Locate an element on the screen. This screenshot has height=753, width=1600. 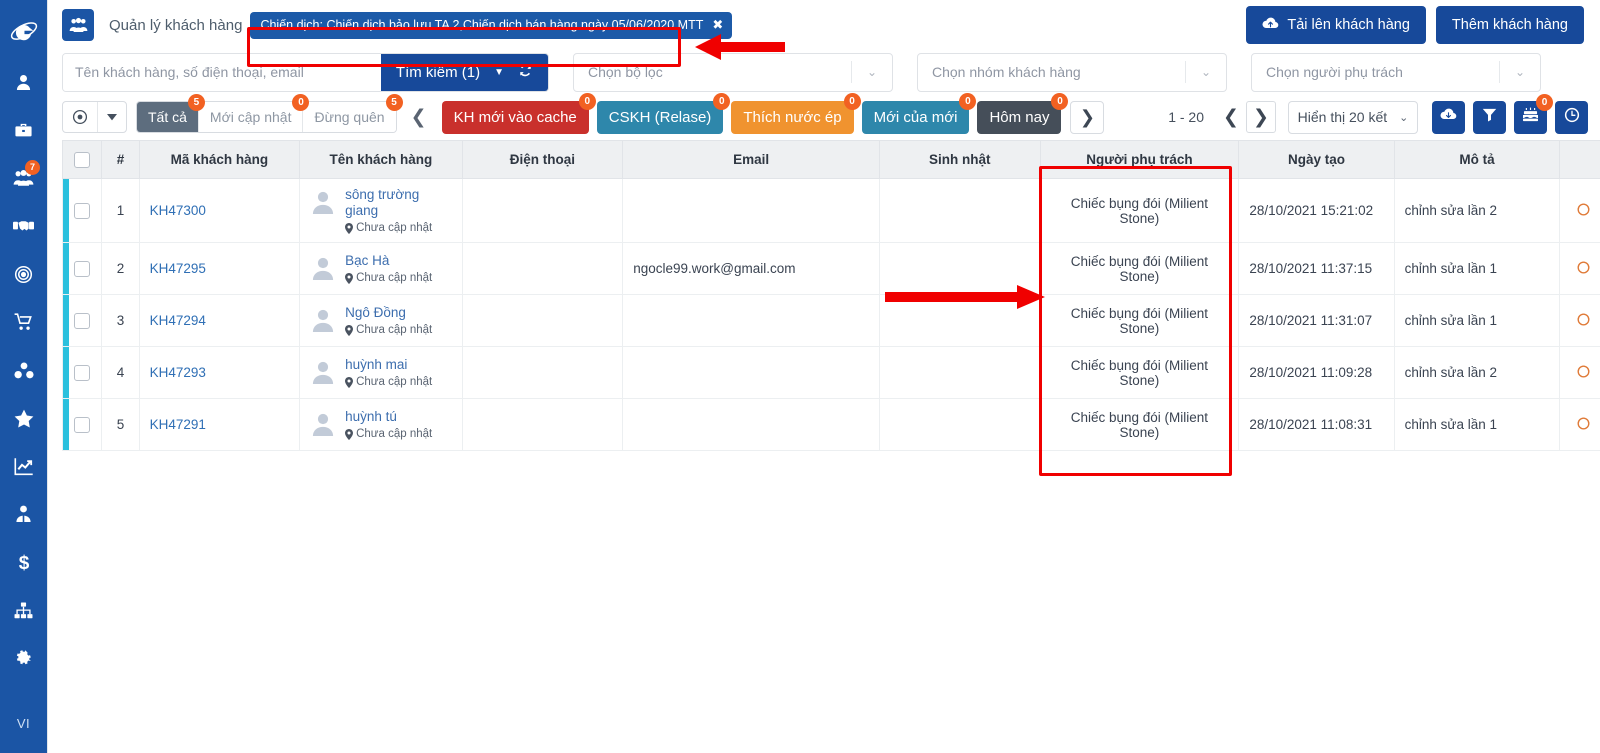
customer-code-link: KH47294 is located at coordinates (178, 320).